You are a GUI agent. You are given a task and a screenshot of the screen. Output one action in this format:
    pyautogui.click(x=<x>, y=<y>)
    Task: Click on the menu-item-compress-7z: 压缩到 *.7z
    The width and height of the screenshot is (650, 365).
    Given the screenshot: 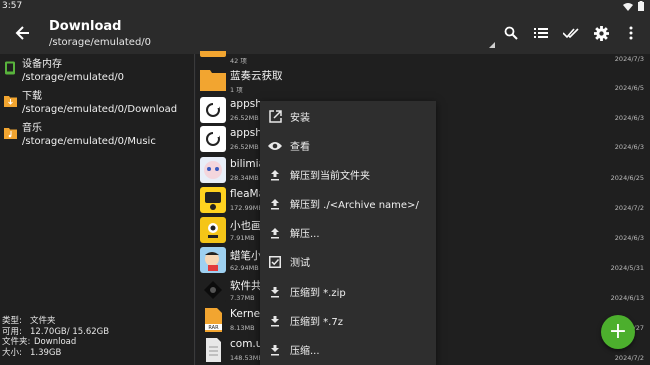 What is the action you would take?
    pyautogui.click(x=348, y=320)
    